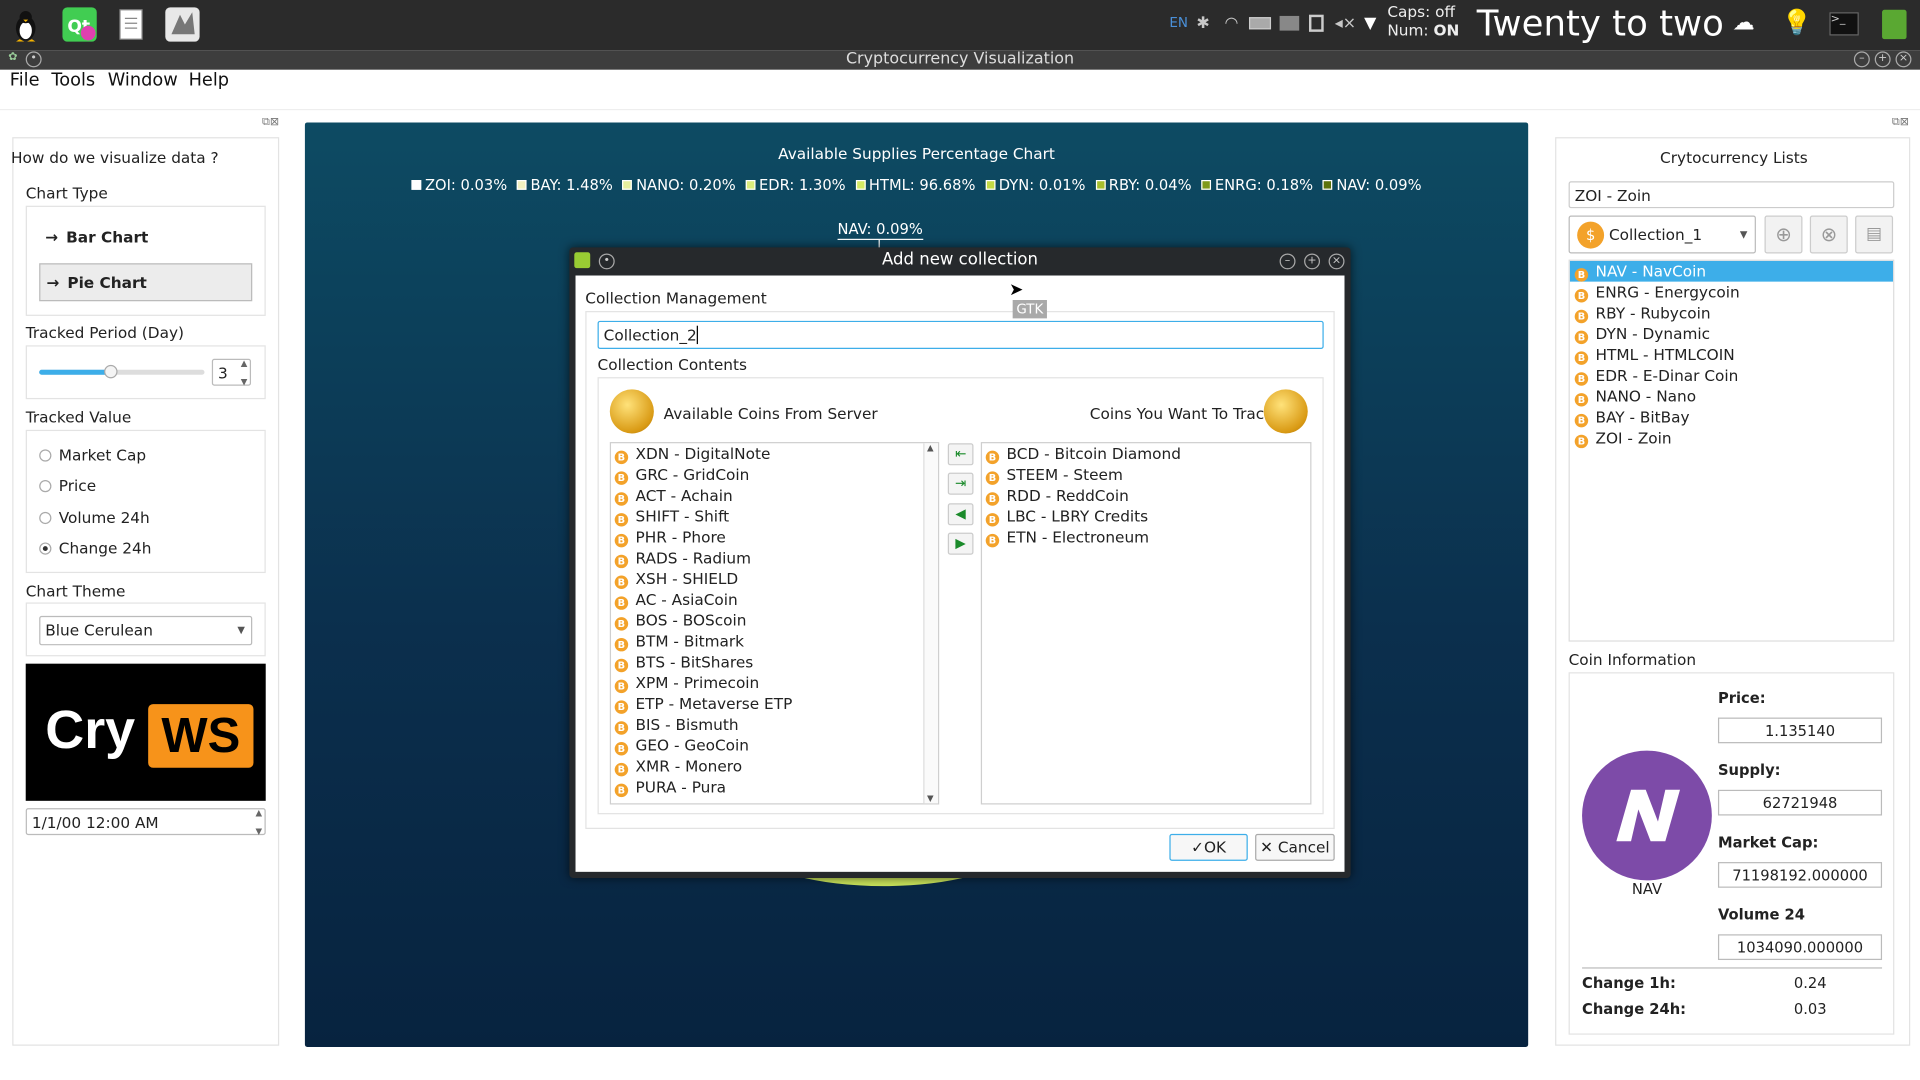 The width and height of the screenshot is (1920, 1080). What do you see at coordinates (209, 81) in the screenshot?
I see `menu-help: Help` at bounding box center [209, 81].